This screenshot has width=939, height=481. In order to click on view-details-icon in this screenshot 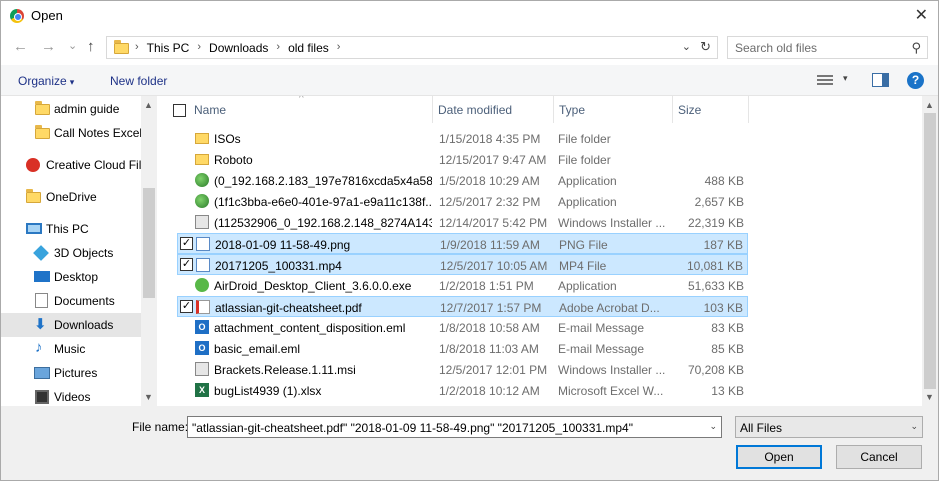, I will do `click(825, 80)`.